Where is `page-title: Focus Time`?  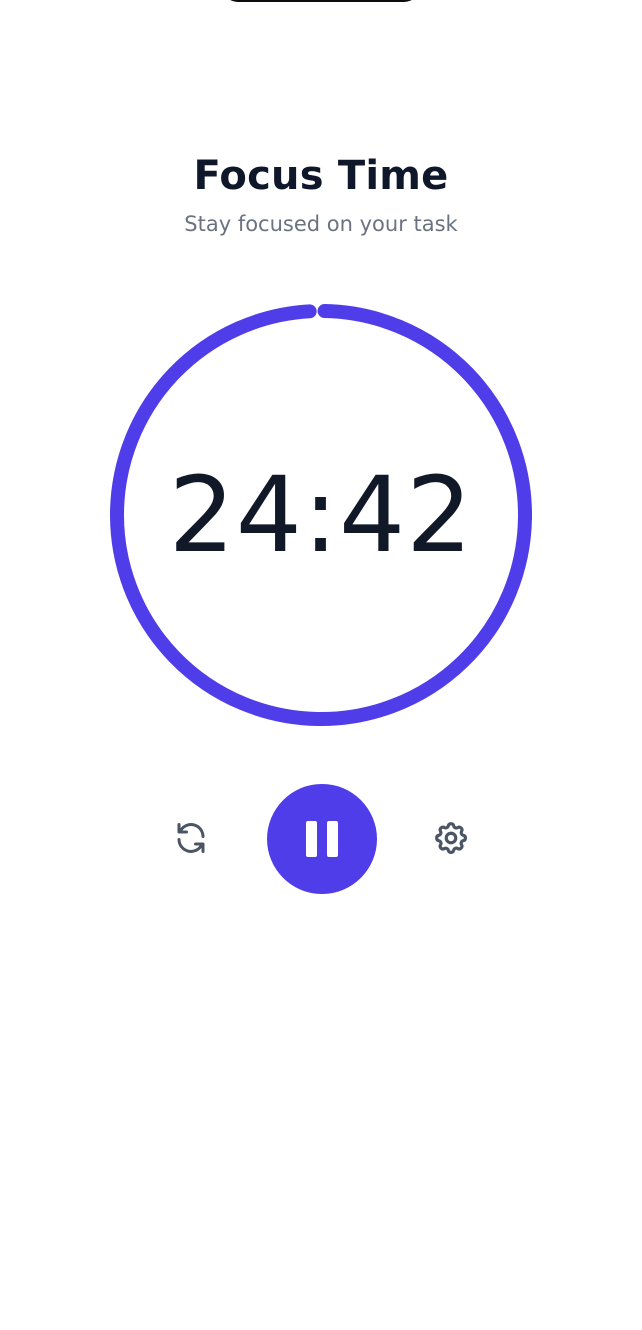 page-title: Focus Time is located at coordinates (321, 176).